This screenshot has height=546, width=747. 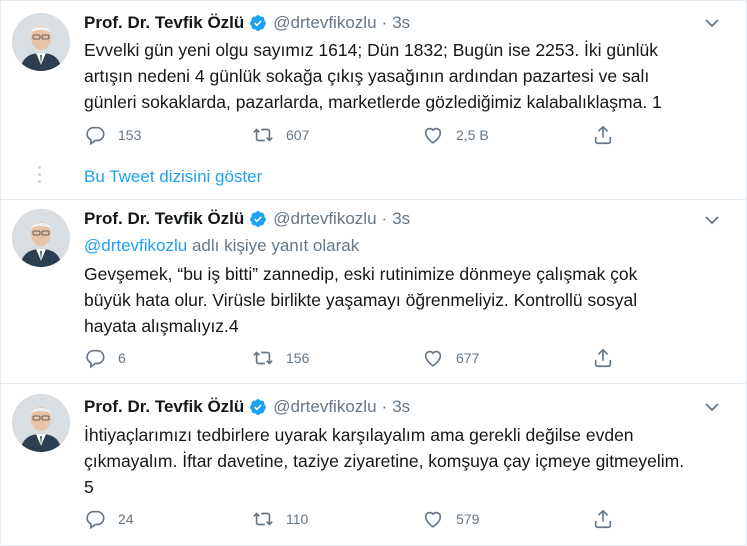 I want to click on like-button: 579, so click(x=450, y=519).